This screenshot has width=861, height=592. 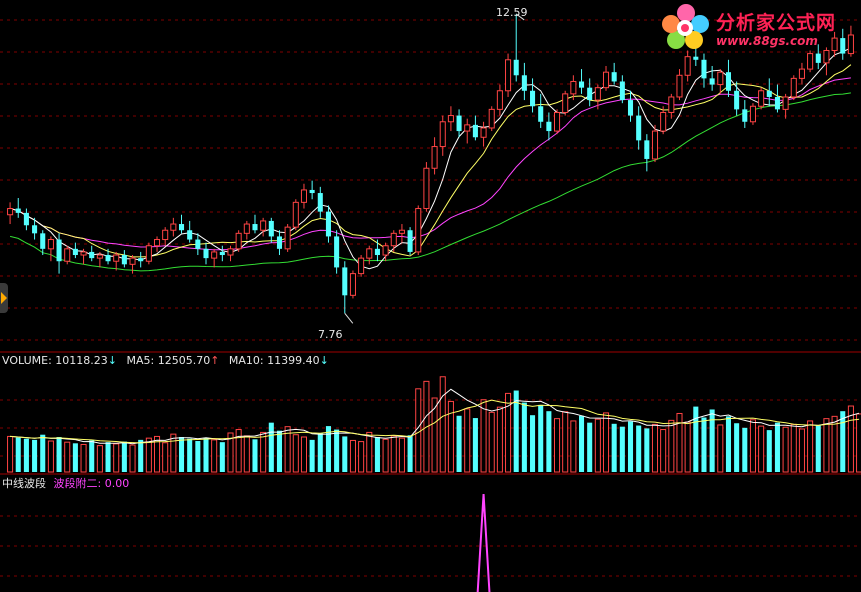 I want to click on watermark-url: www.88gs.com, so click(x=767, y=41).